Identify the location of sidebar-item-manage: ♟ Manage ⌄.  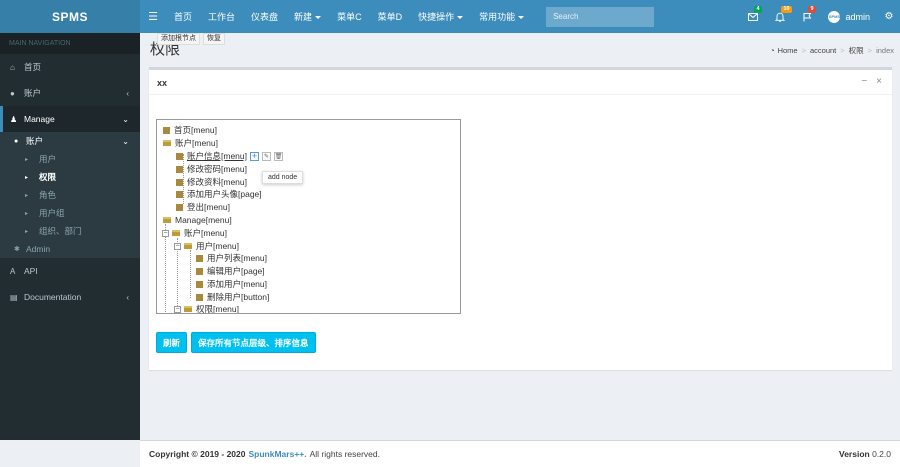
(70, 119).